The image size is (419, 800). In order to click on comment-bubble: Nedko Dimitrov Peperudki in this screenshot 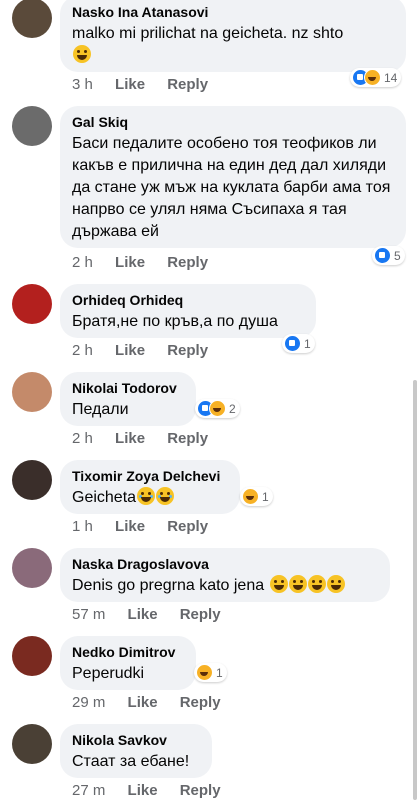, I will do `click(128, 663)`.